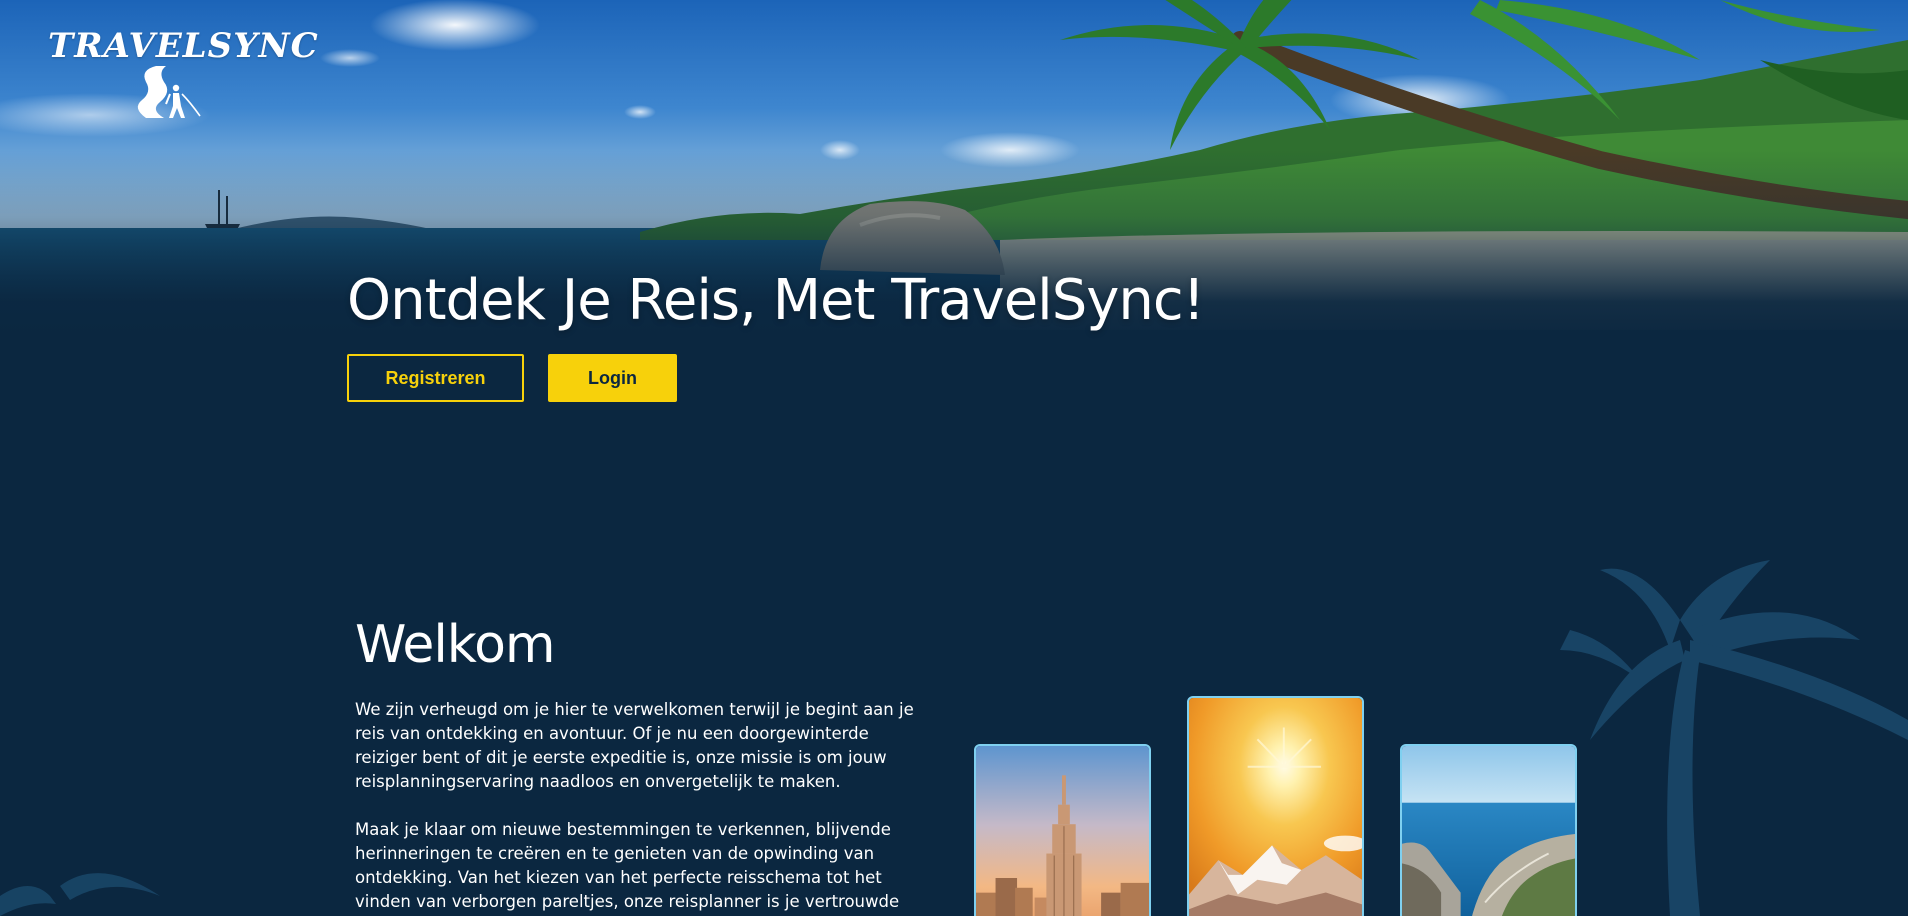 This screenshot has width=1908, height=916. I want to click on destination-card-city, so click(1062, 830).